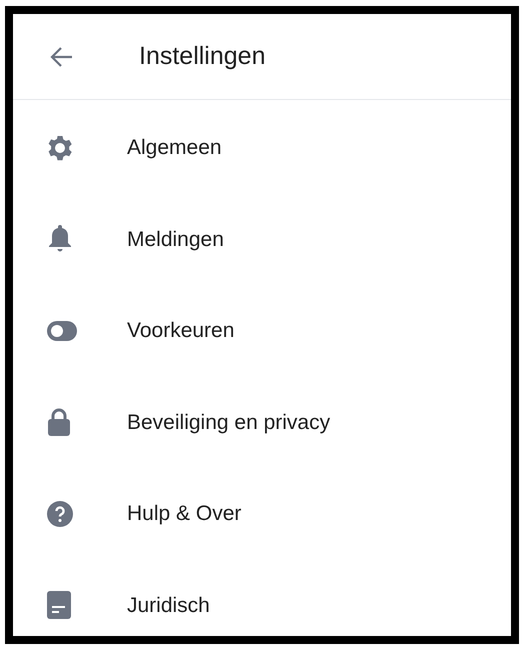 The height and width of the screenshot is (648, 523). What do you see at coordinates (202, 56) in the screenshot?
I see `page-title: Instellingen` at bounding box center [202, 56].